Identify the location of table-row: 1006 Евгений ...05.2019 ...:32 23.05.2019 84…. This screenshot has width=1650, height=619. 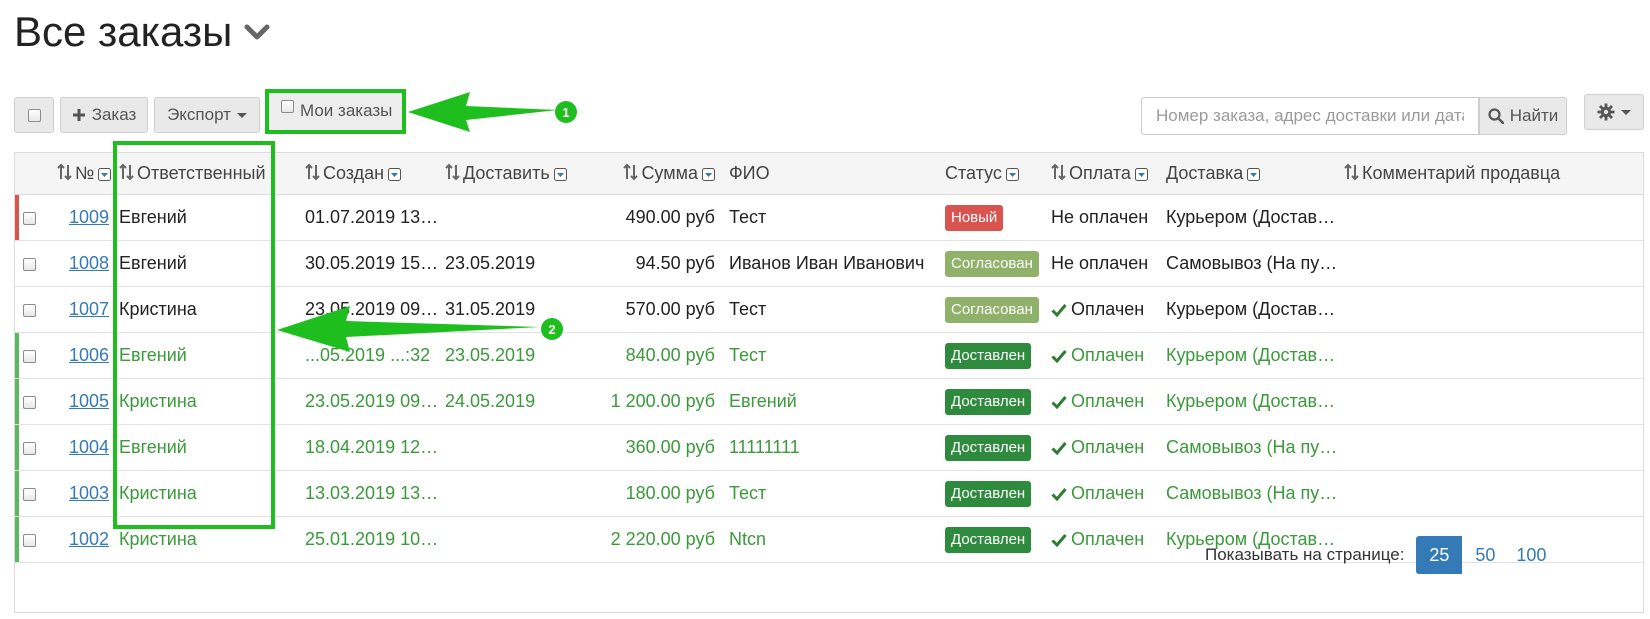
(829, 355).